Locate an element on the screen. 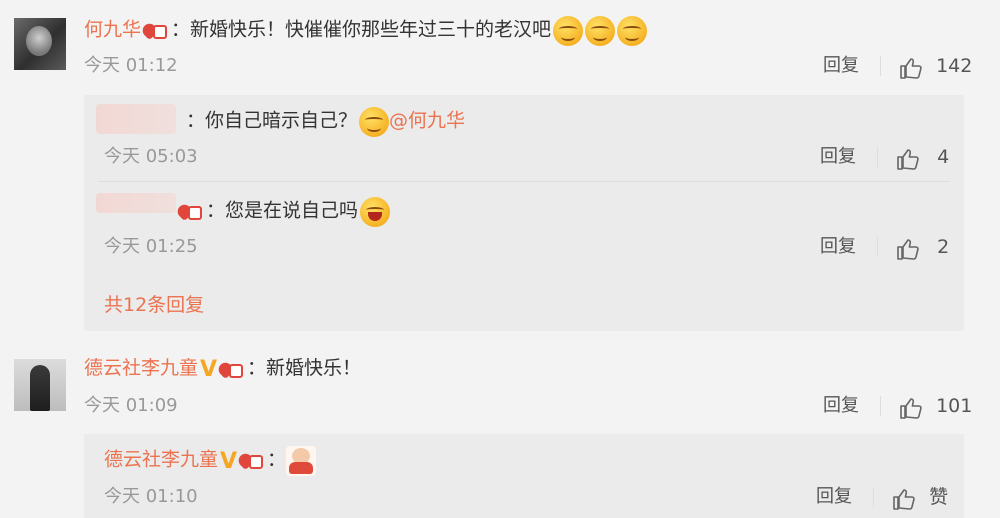 This screenshot has width=1000, height=518. comment-text: ：新婚快乐！快催催你那些年过三十的老汉吧 is located at coordinates (361, 29).